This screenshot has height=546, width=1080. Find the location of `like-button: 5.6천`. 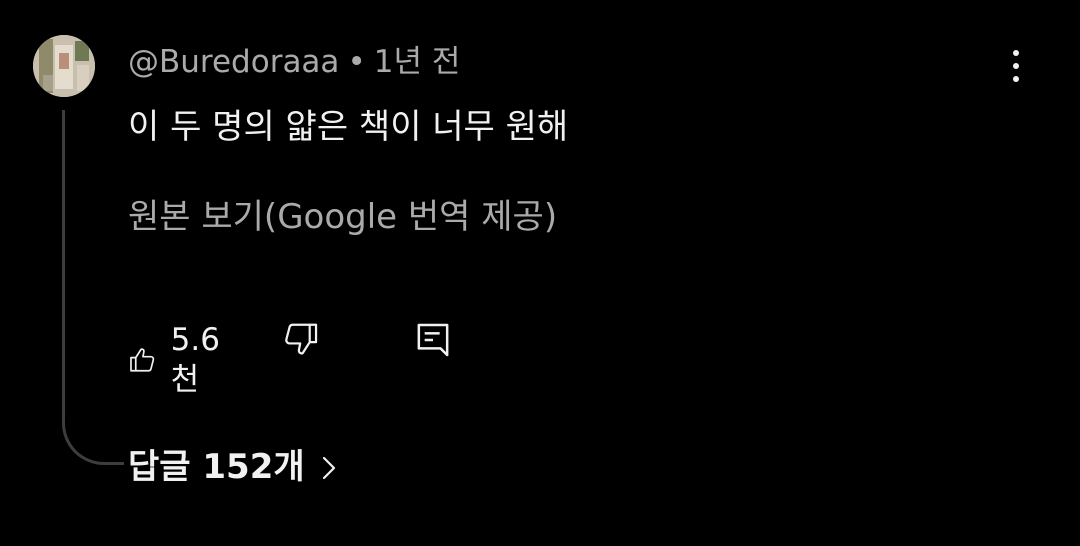

like-button: 5.6천 is located at coordinates (178, 360).